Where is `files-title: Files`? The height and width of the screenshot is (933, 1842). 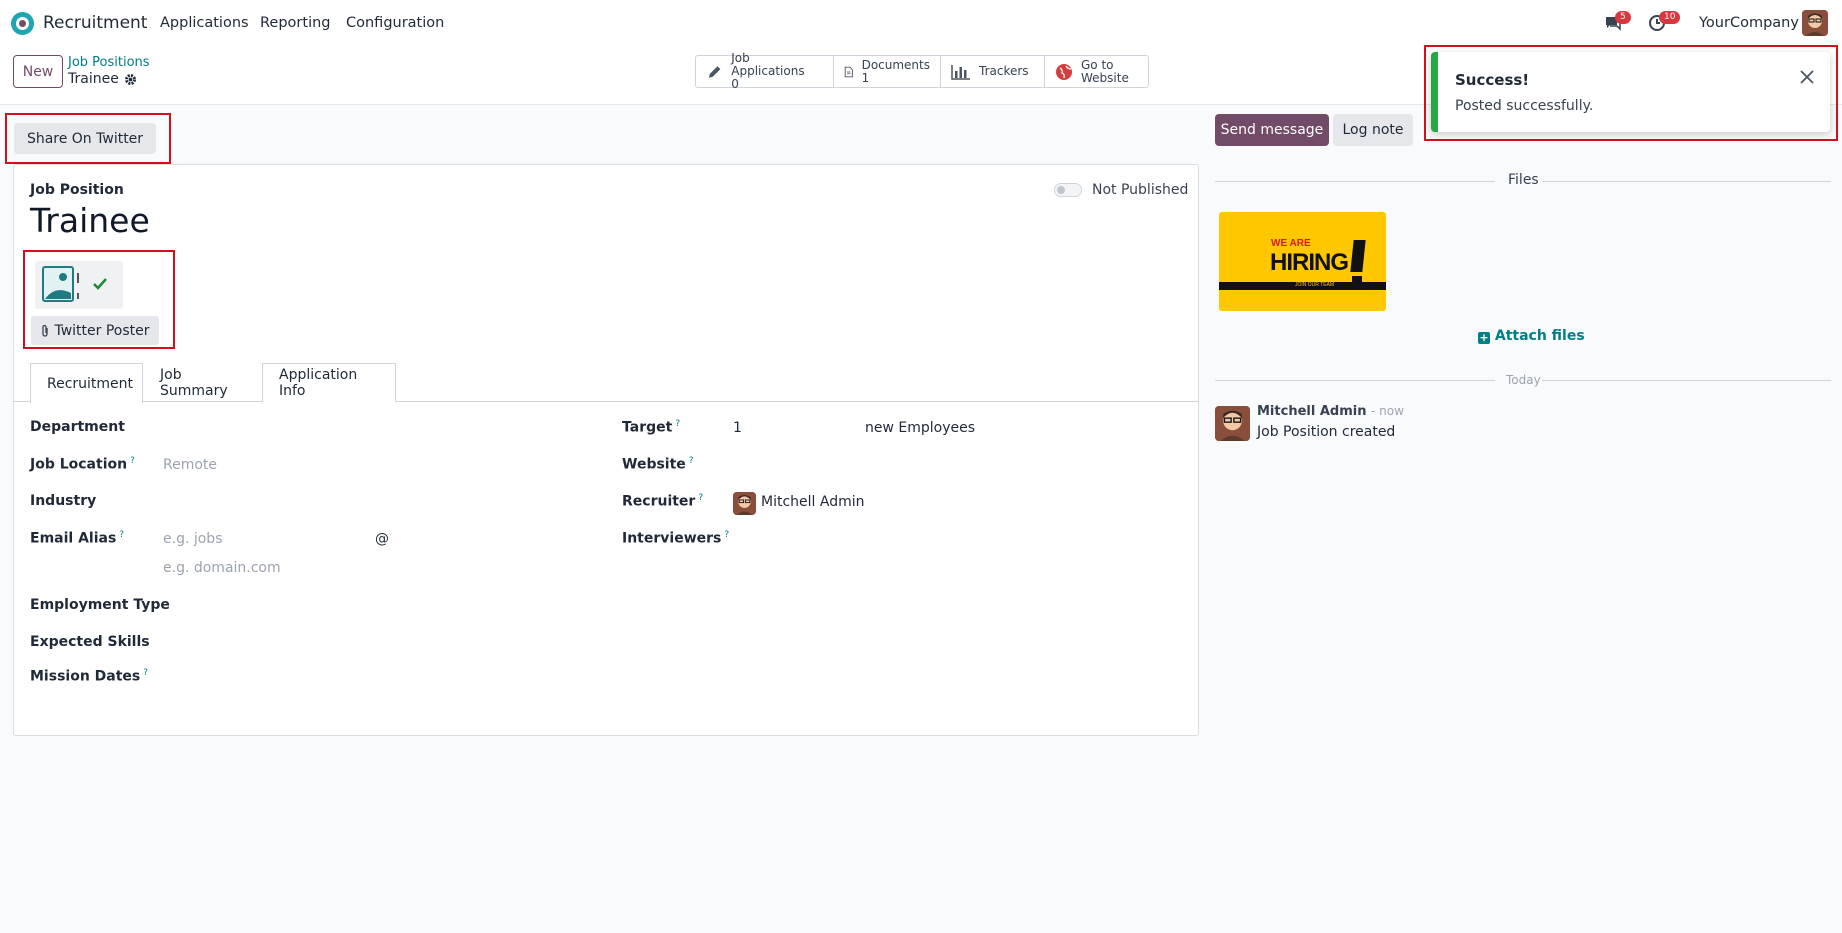 files-title: Files is located at coordinates (1523, 180).